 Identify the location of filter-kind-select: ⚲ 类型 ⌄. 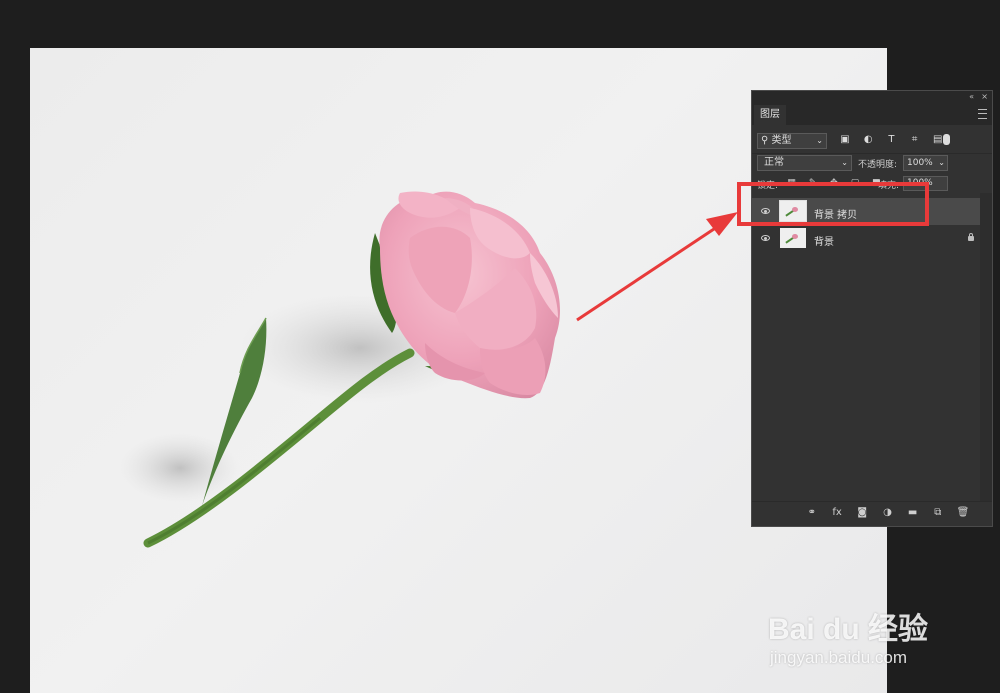
(792, 141).